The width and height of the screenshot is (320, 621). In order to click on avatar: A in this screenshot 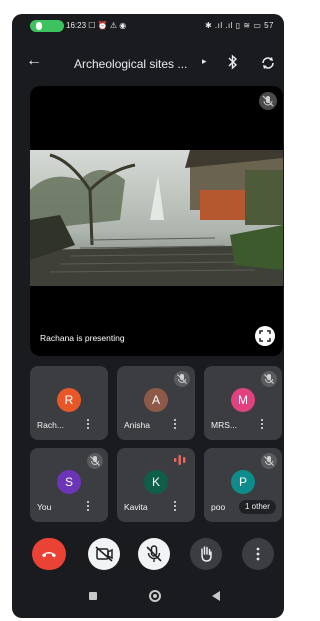, I will do `click(156, 400)`.